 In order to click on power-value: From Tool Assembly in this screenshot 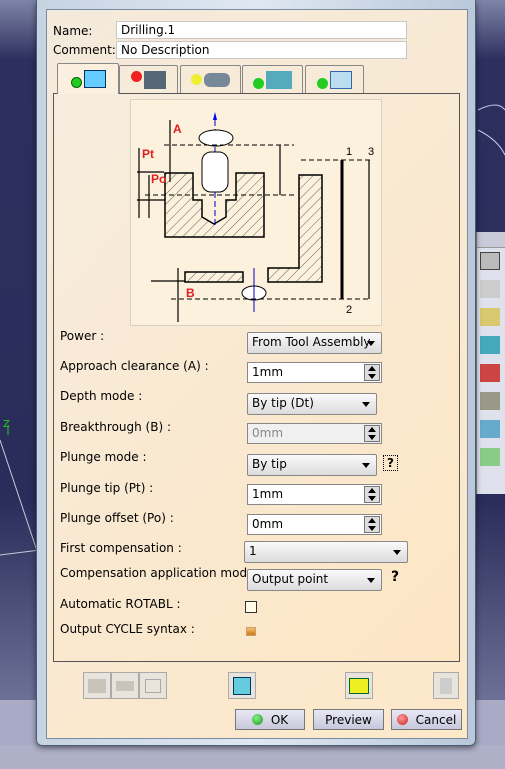, I will do `click(311, 342)`.